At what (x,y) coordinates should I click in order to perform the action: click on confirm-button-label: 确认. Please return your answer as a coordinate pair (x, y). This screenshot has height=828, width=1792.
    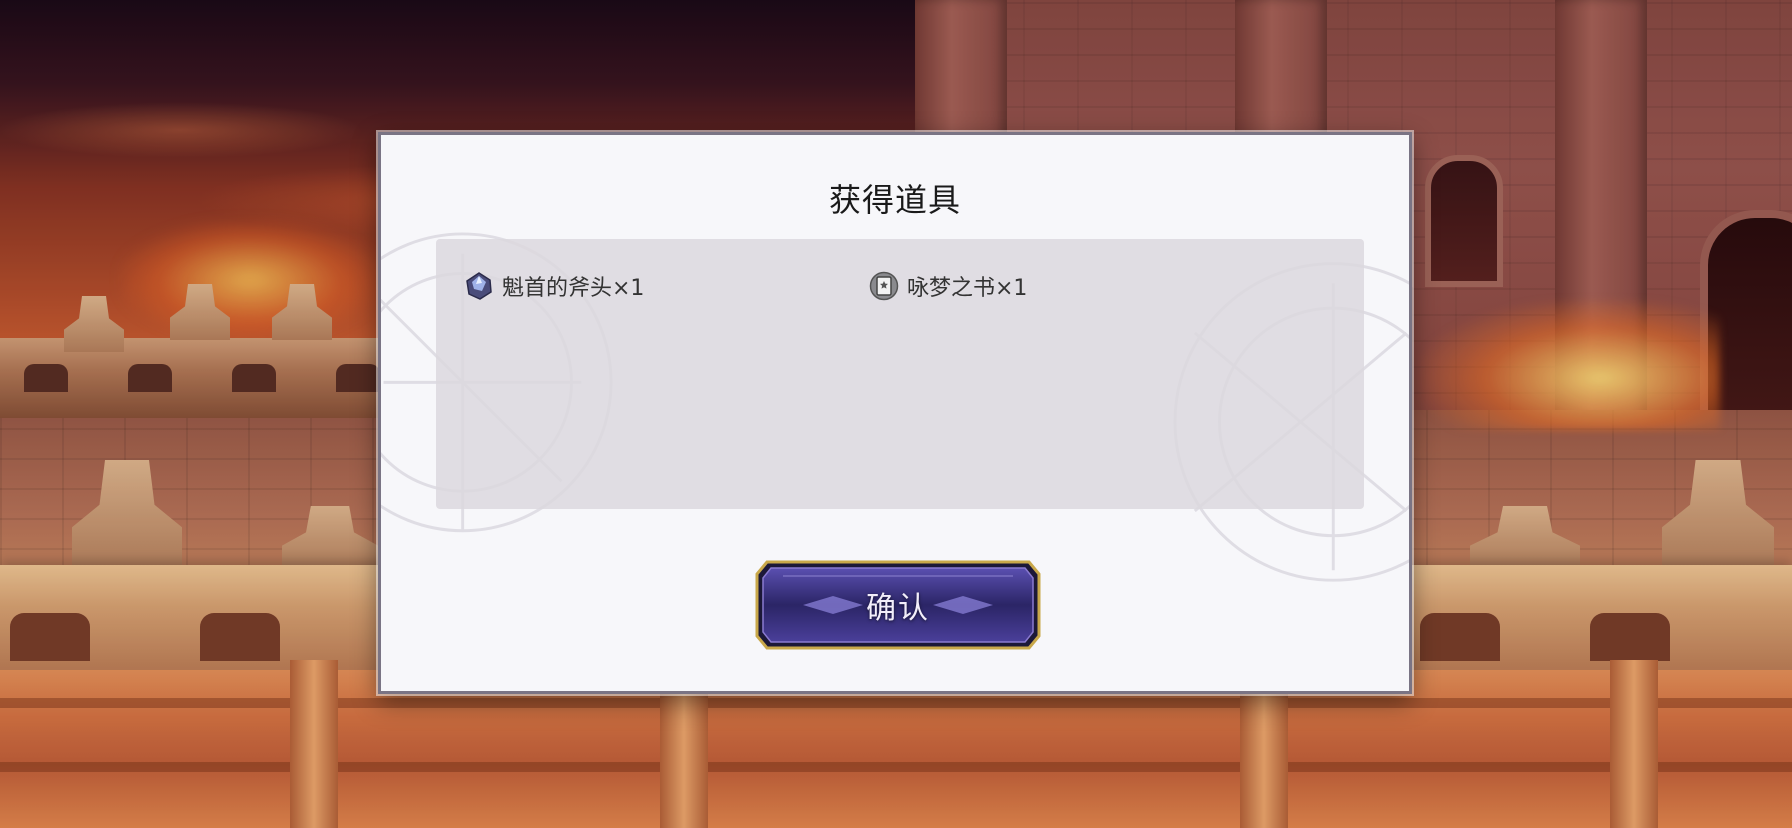
    Looking at the image, I should click on (898, 608).